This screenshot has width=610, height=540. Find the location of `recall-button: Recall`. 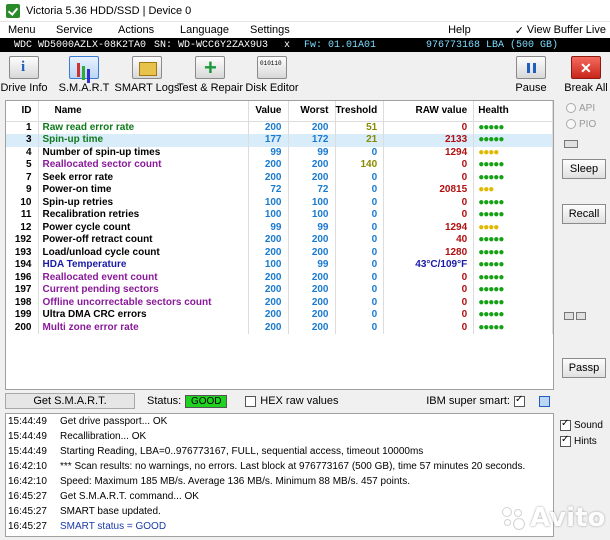

recall-button: Recall is located at coordinates (584, 214).